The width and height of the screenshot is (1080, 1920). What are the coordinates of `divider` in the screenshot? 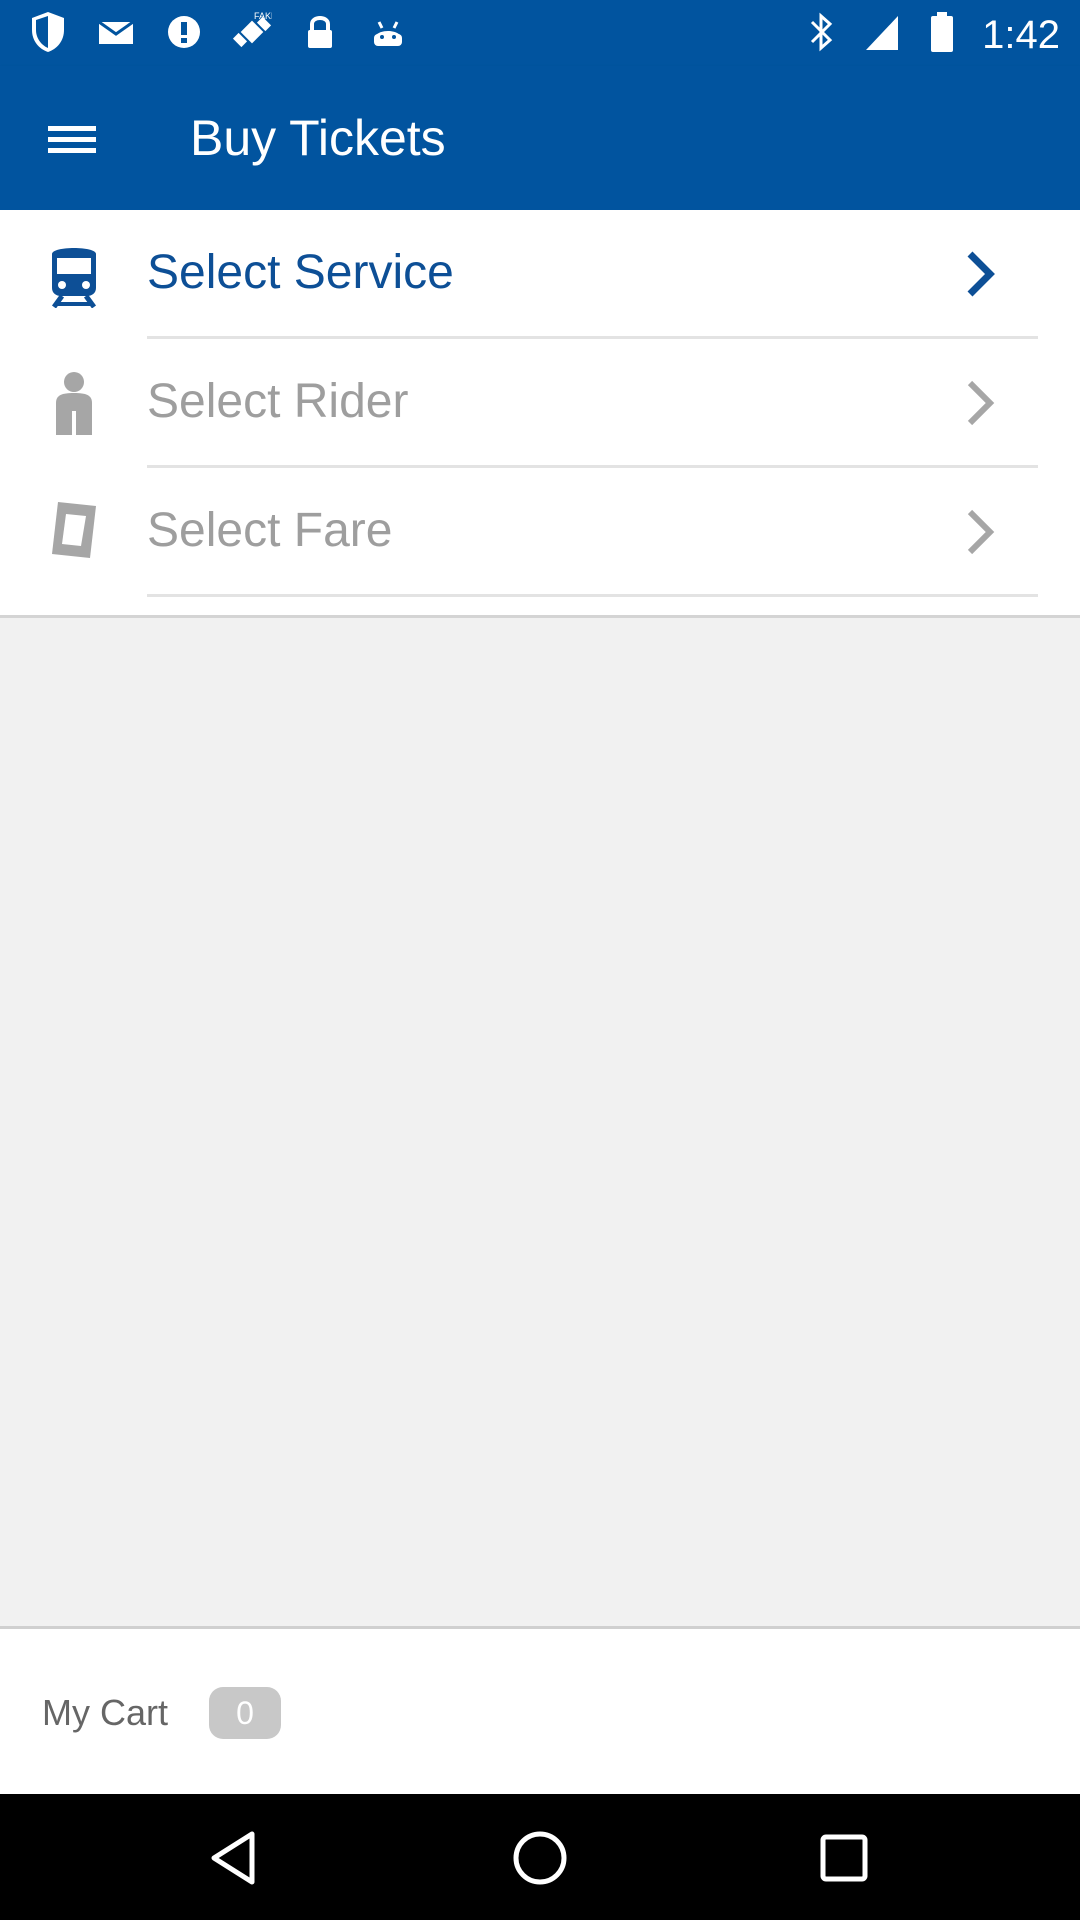 It's located at (592, 595).